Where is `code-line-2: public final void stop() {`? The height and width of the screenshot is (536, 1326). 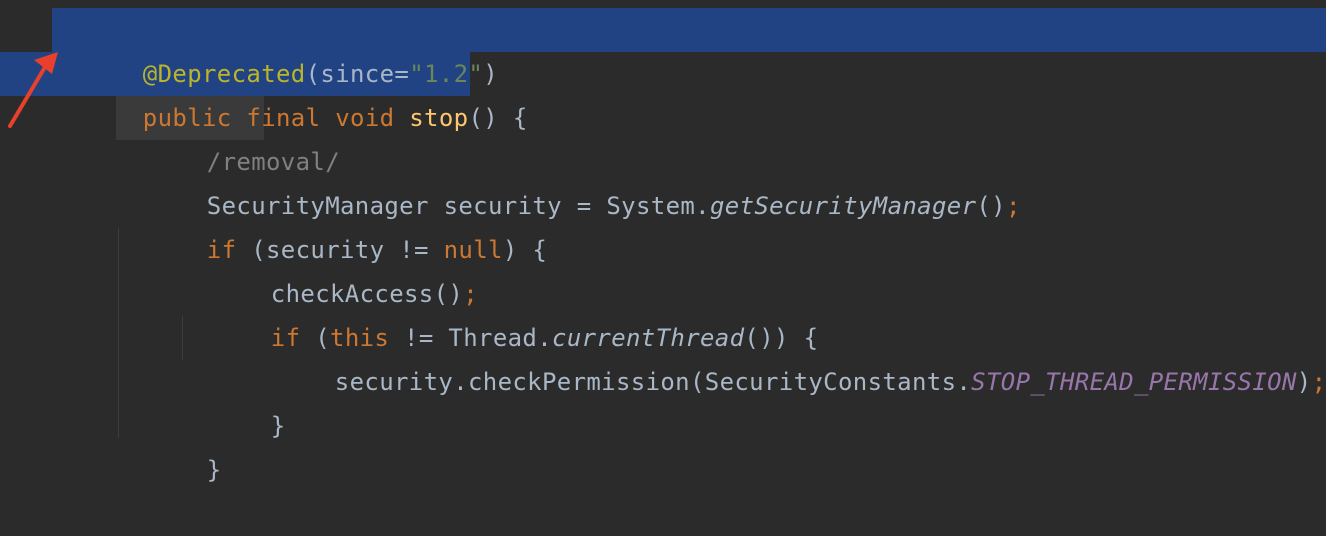 code-line-2: public final void stop() { is located at coordinates (663, 92).